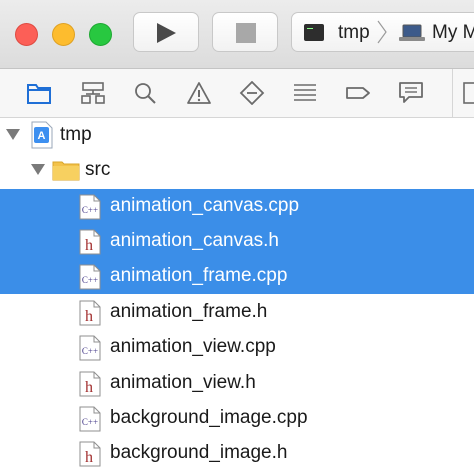  Describe the element at coordinates (100, 34) in the screenshot. I see `zoom-window-button` at that location.